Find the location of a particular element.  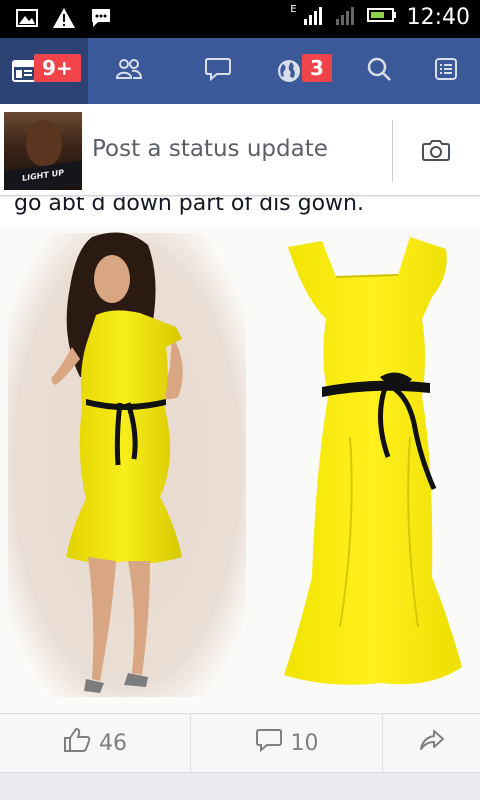

avatar-shirt-text: LIGHT UP is located at coordinates (43, 175).